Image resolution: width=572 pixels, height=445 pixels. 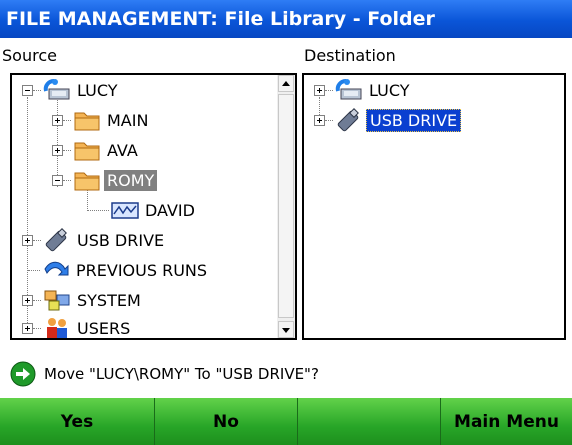 I want to click on source-label: Source, so click(x=29, y=55).